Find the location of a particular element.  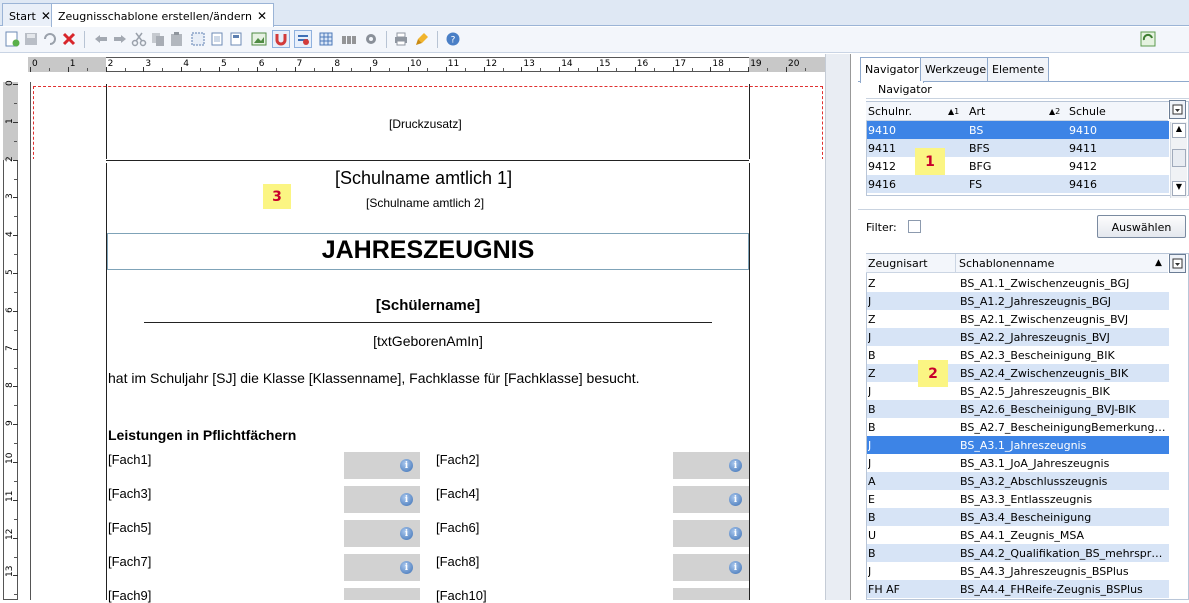

subject-label: [Fach2] is located at coordinates (457, 459).